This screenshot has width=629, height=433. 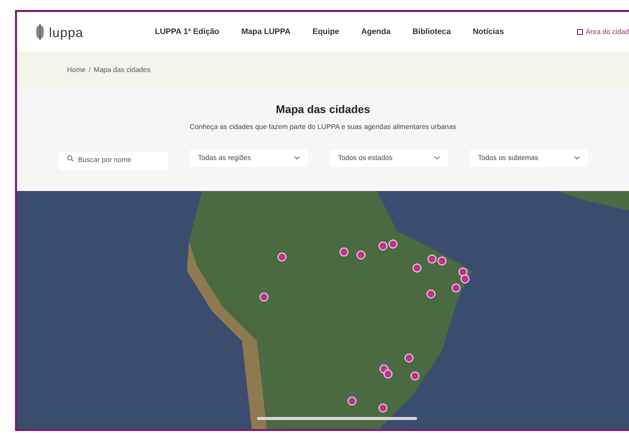 What do you see at coordinates (266, 32) in the screenshot?
I see `nav-link: Mapa LUPPA` at bounding box center [266, 32].